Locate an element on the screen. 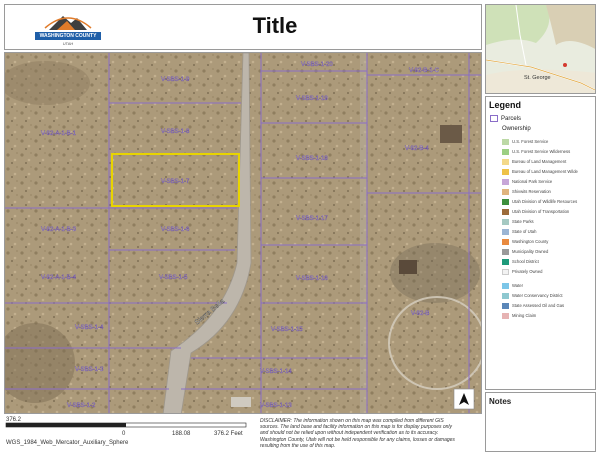 The width and height of the screenshot is (600, 456). scale-zero-label: 0 is located at coordinates (124, 434).